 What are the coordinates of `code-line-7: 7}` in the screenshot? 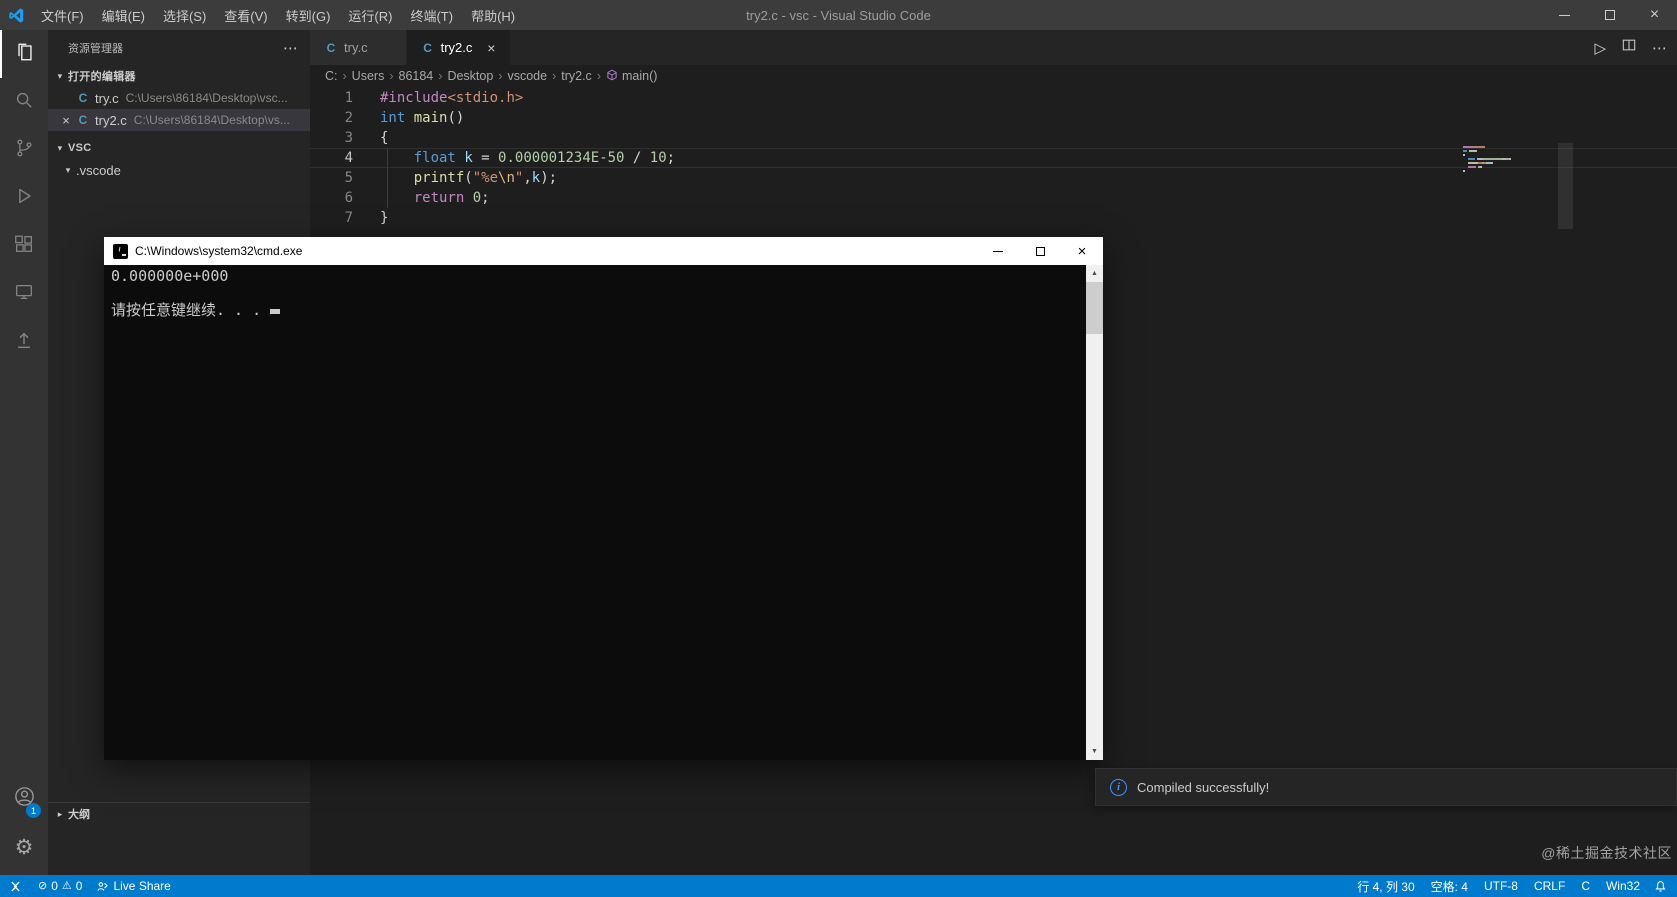 It's located at (993, 218).